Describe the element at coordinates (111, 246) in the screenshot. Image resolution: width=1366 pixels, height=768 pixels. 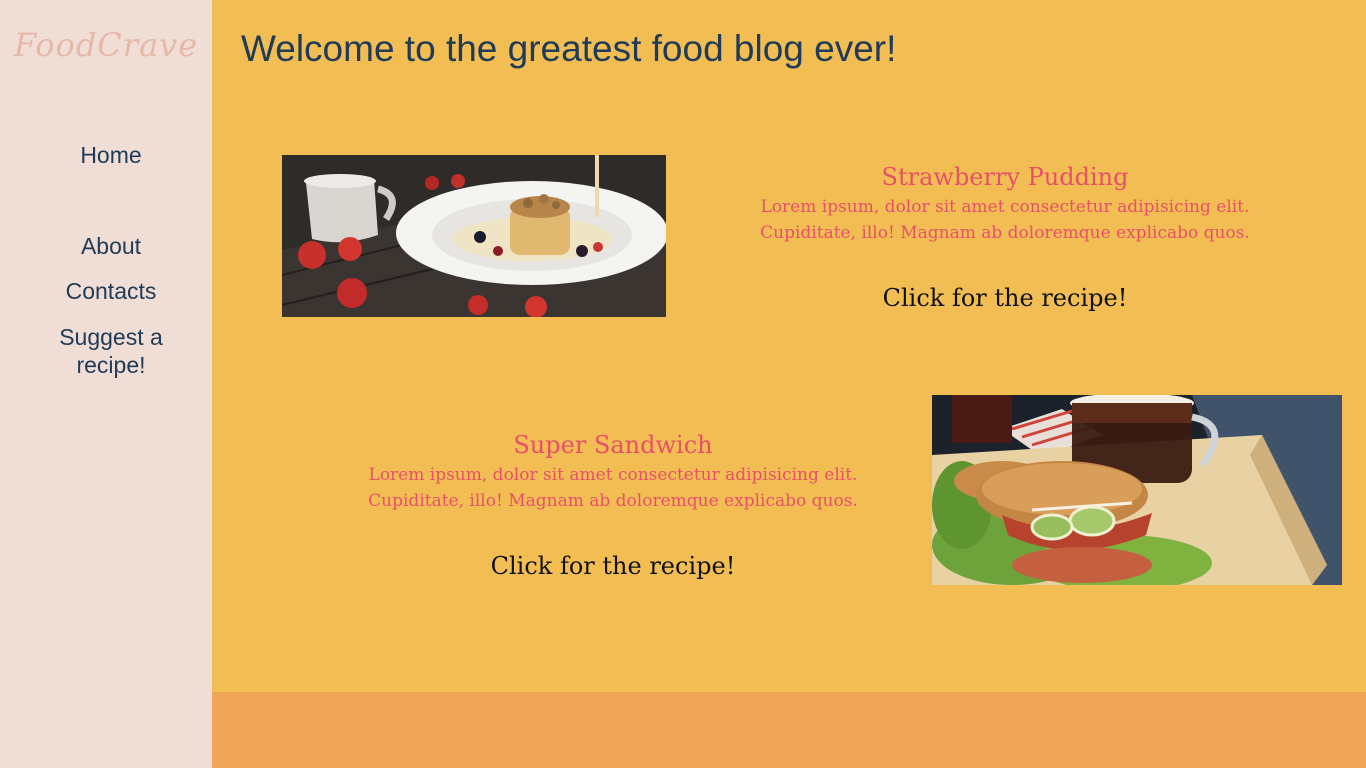
I see `nav-item-about: About` at that location.